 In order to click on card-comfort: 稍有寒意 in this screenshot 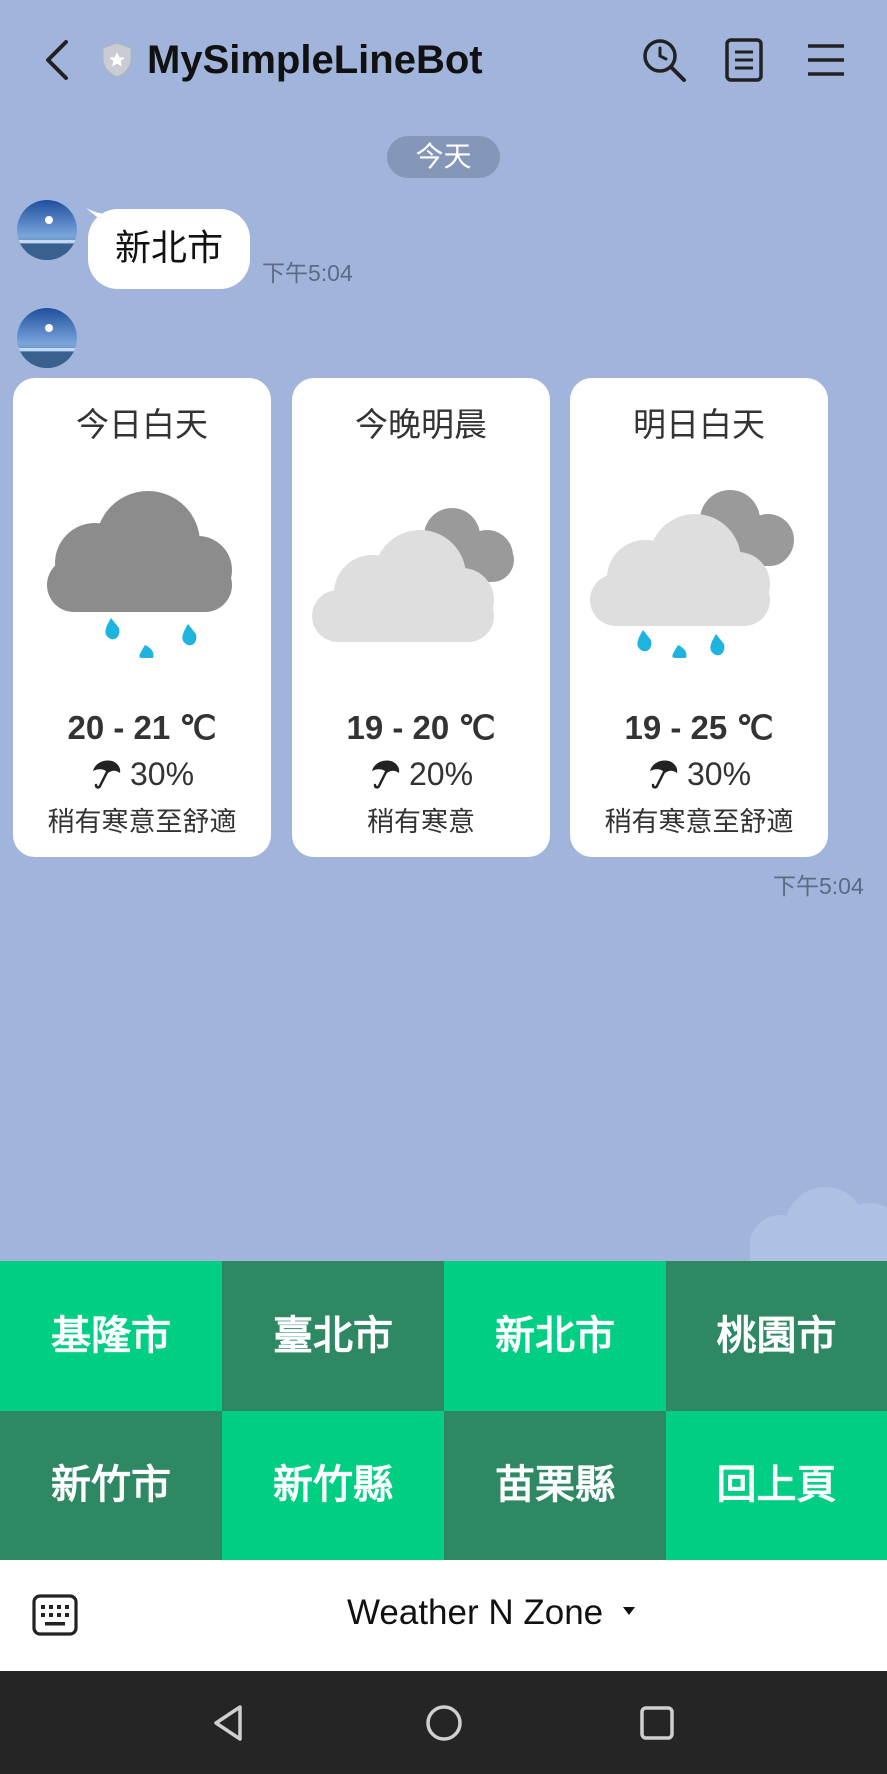, I will do `click(421, 822)`.